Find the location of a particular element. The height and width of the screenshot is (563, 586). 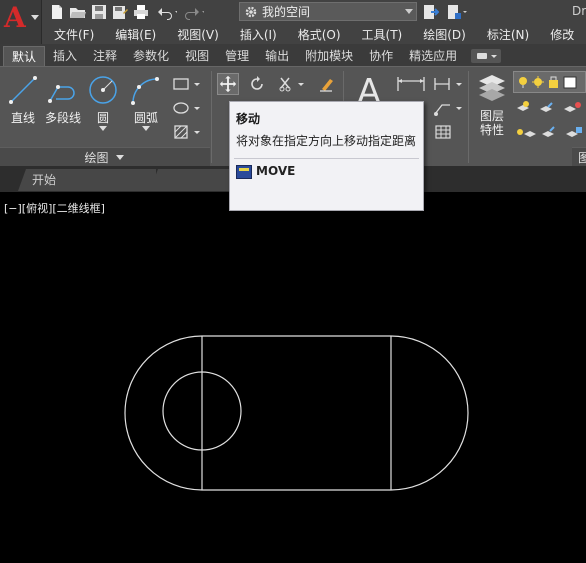

tab-annotate: 注释 is located at coordinates (105, 56).